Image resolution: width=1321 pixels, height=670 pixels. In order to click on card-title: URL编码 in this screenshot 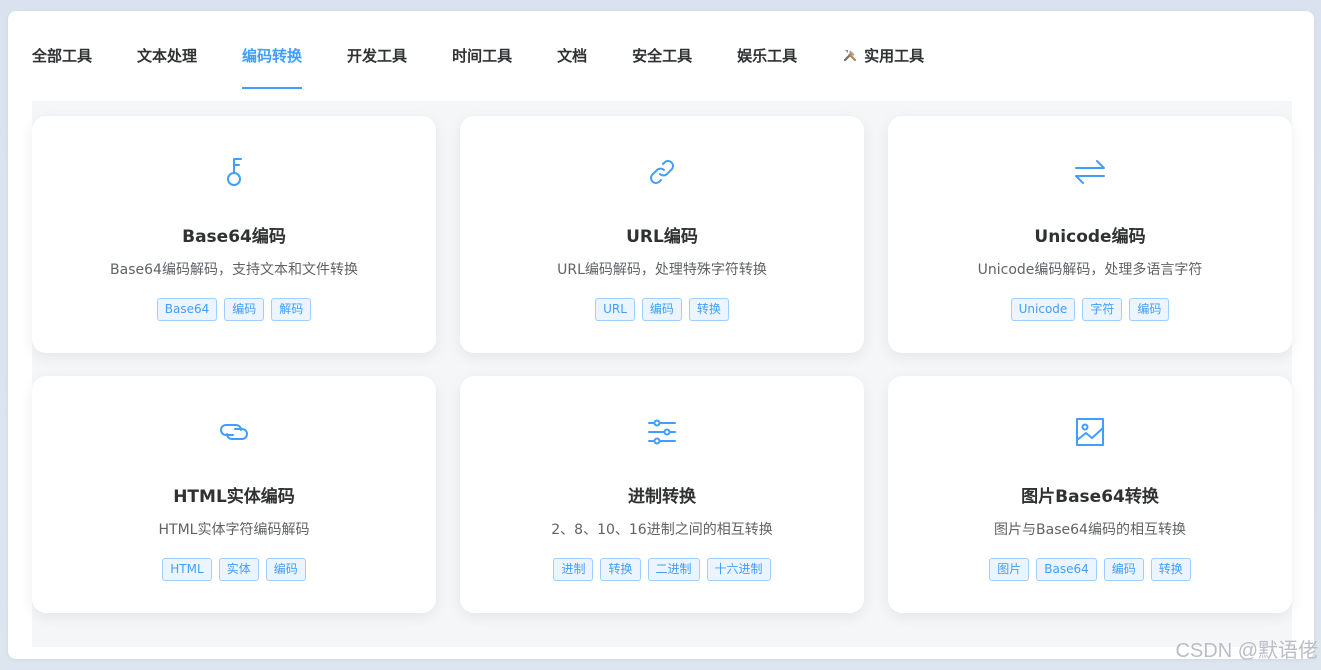, I will do `click(662, 237)`.